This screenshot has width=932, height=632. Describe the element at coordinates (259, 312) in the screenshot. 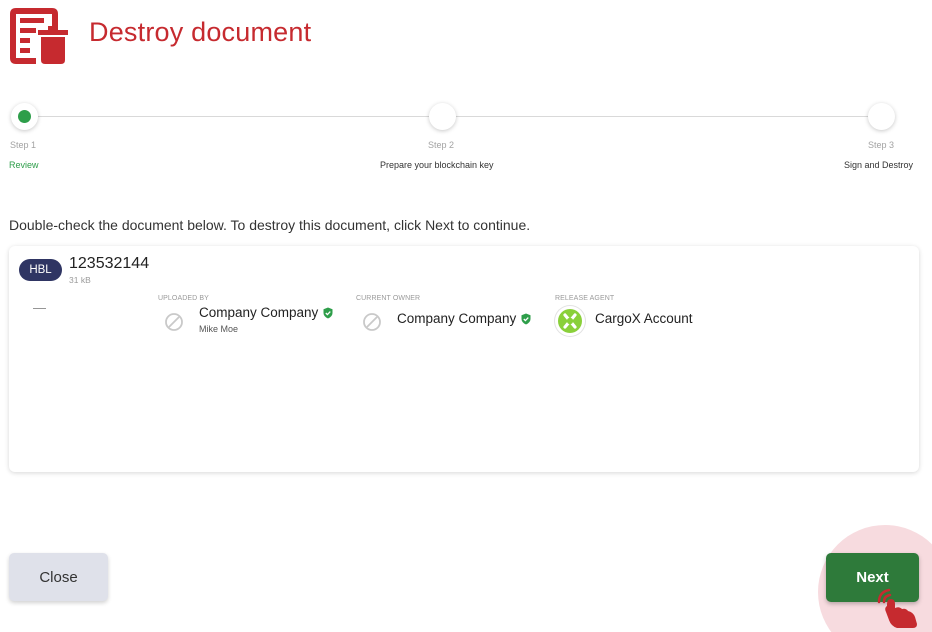

I see `uploaded-by-company: Company Company` at that location.